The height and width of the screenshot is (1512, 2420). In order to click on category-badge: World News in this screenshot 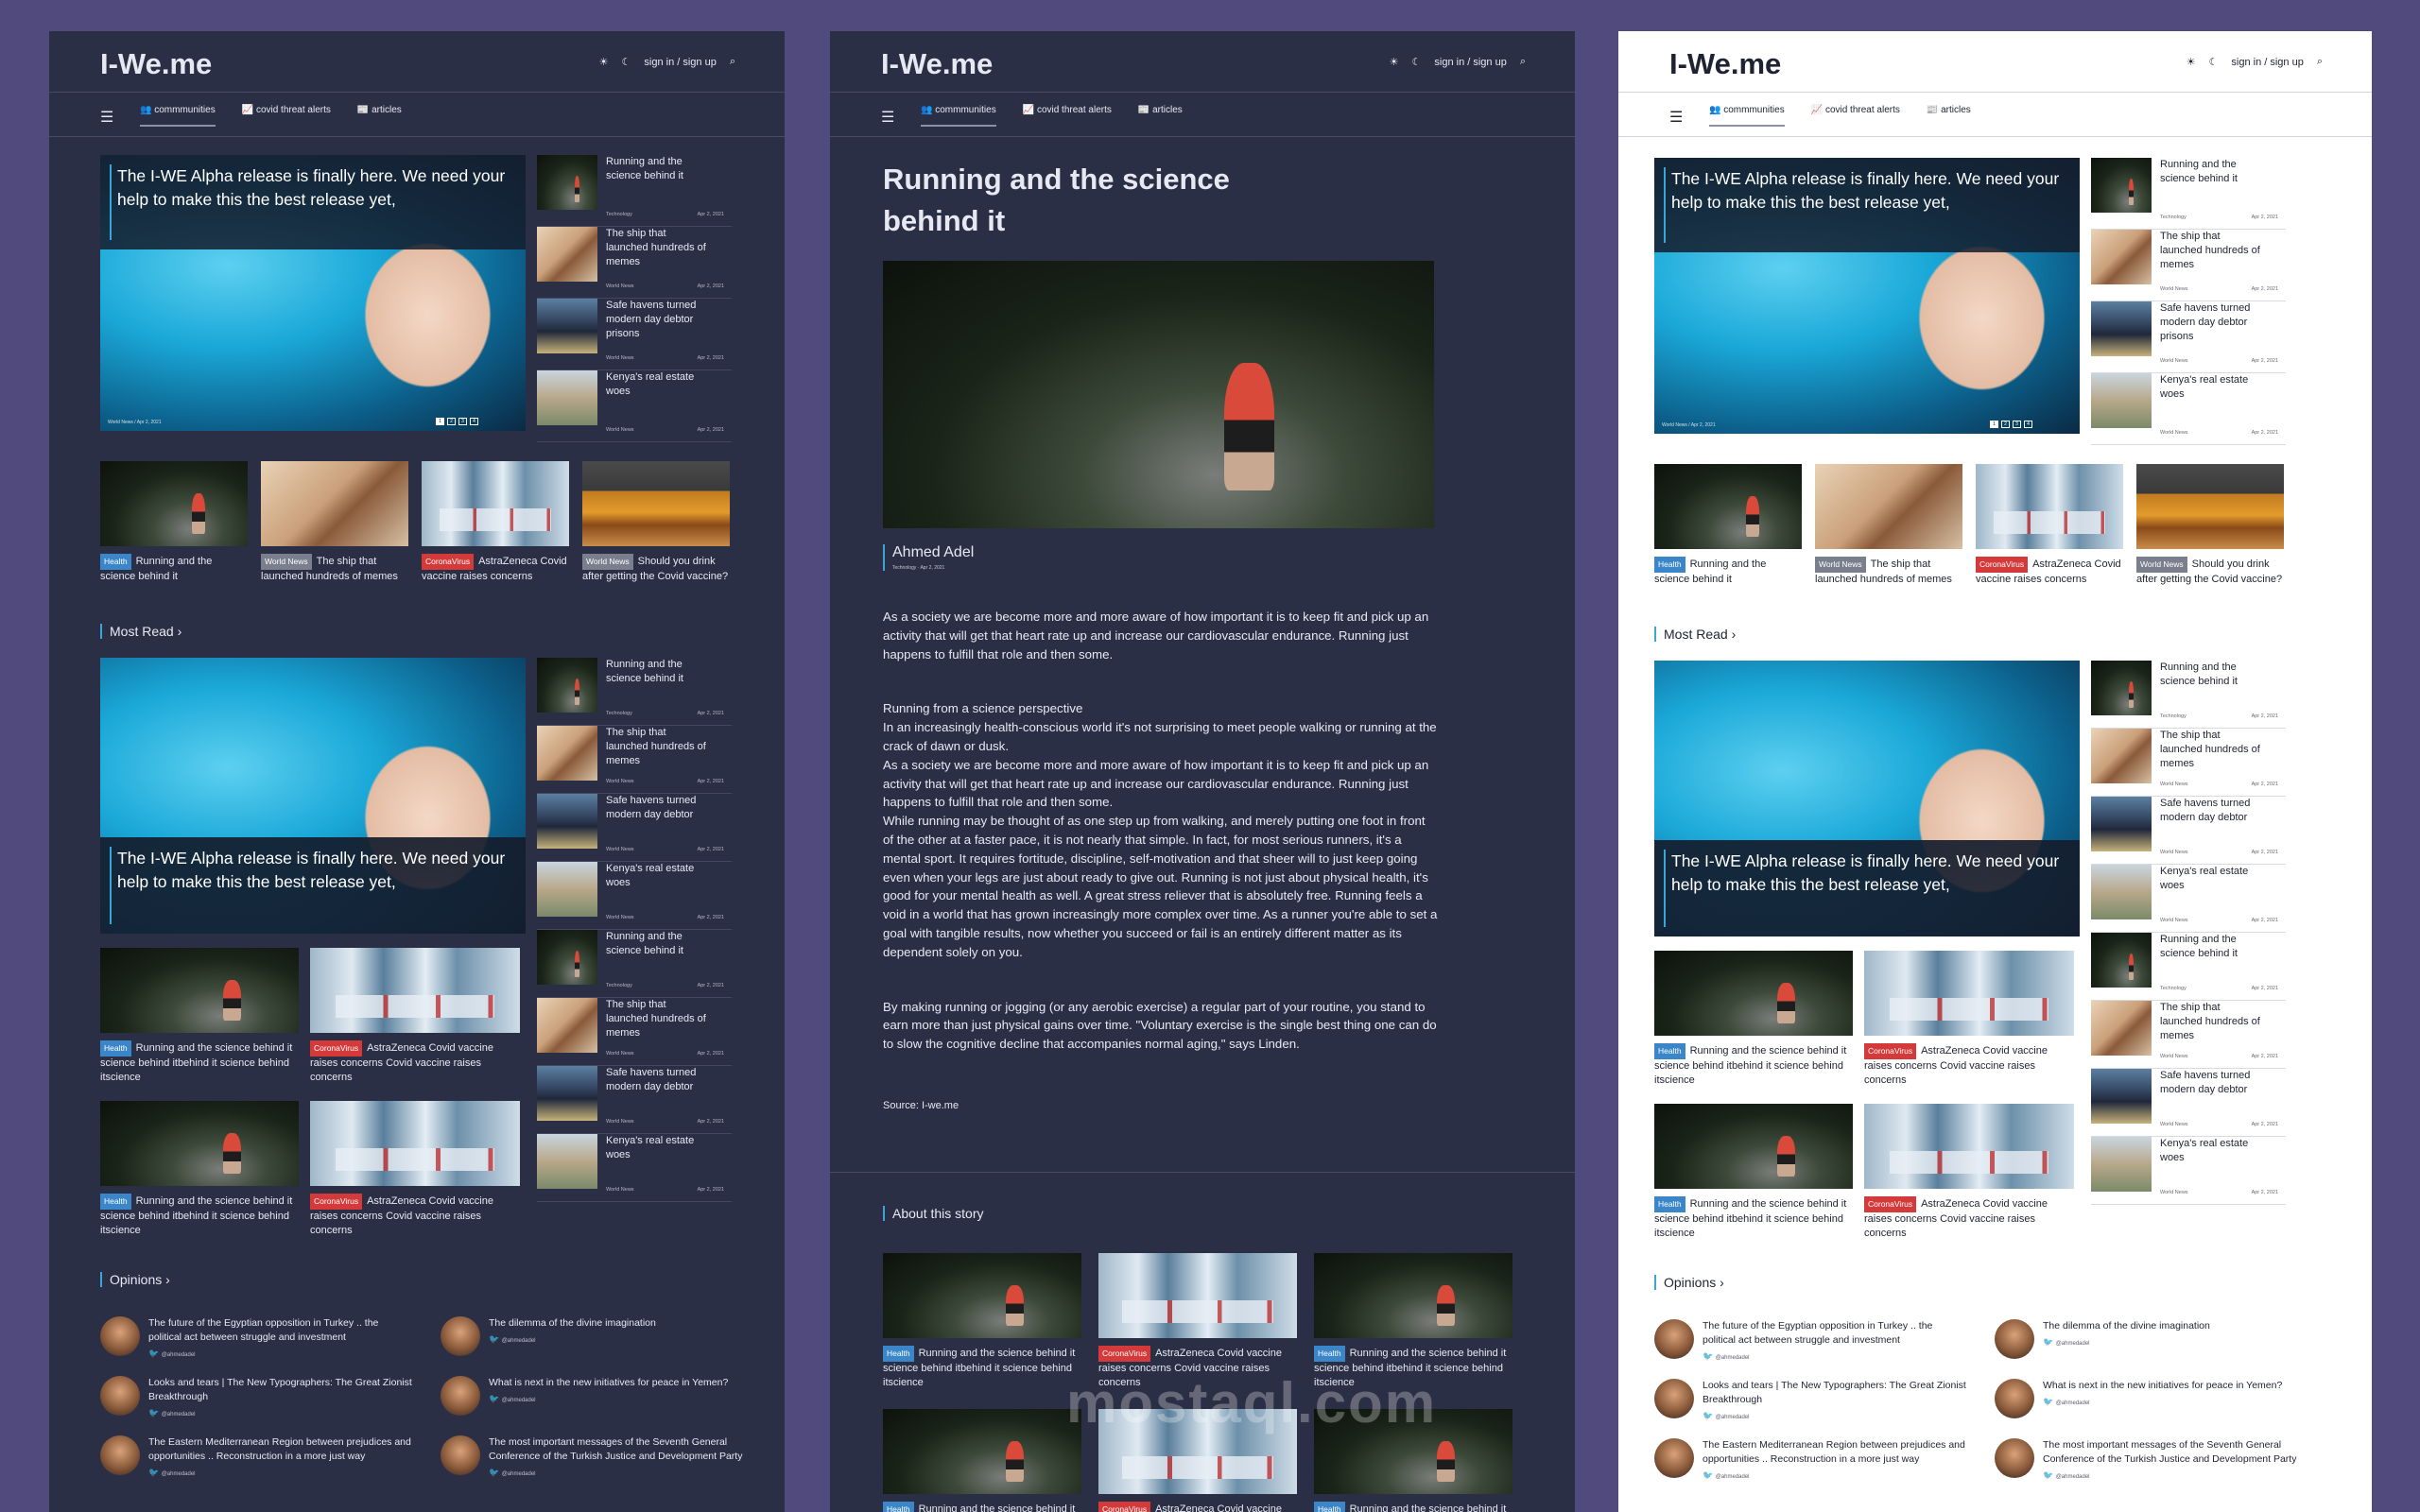, I will do `click(286, 562)`.